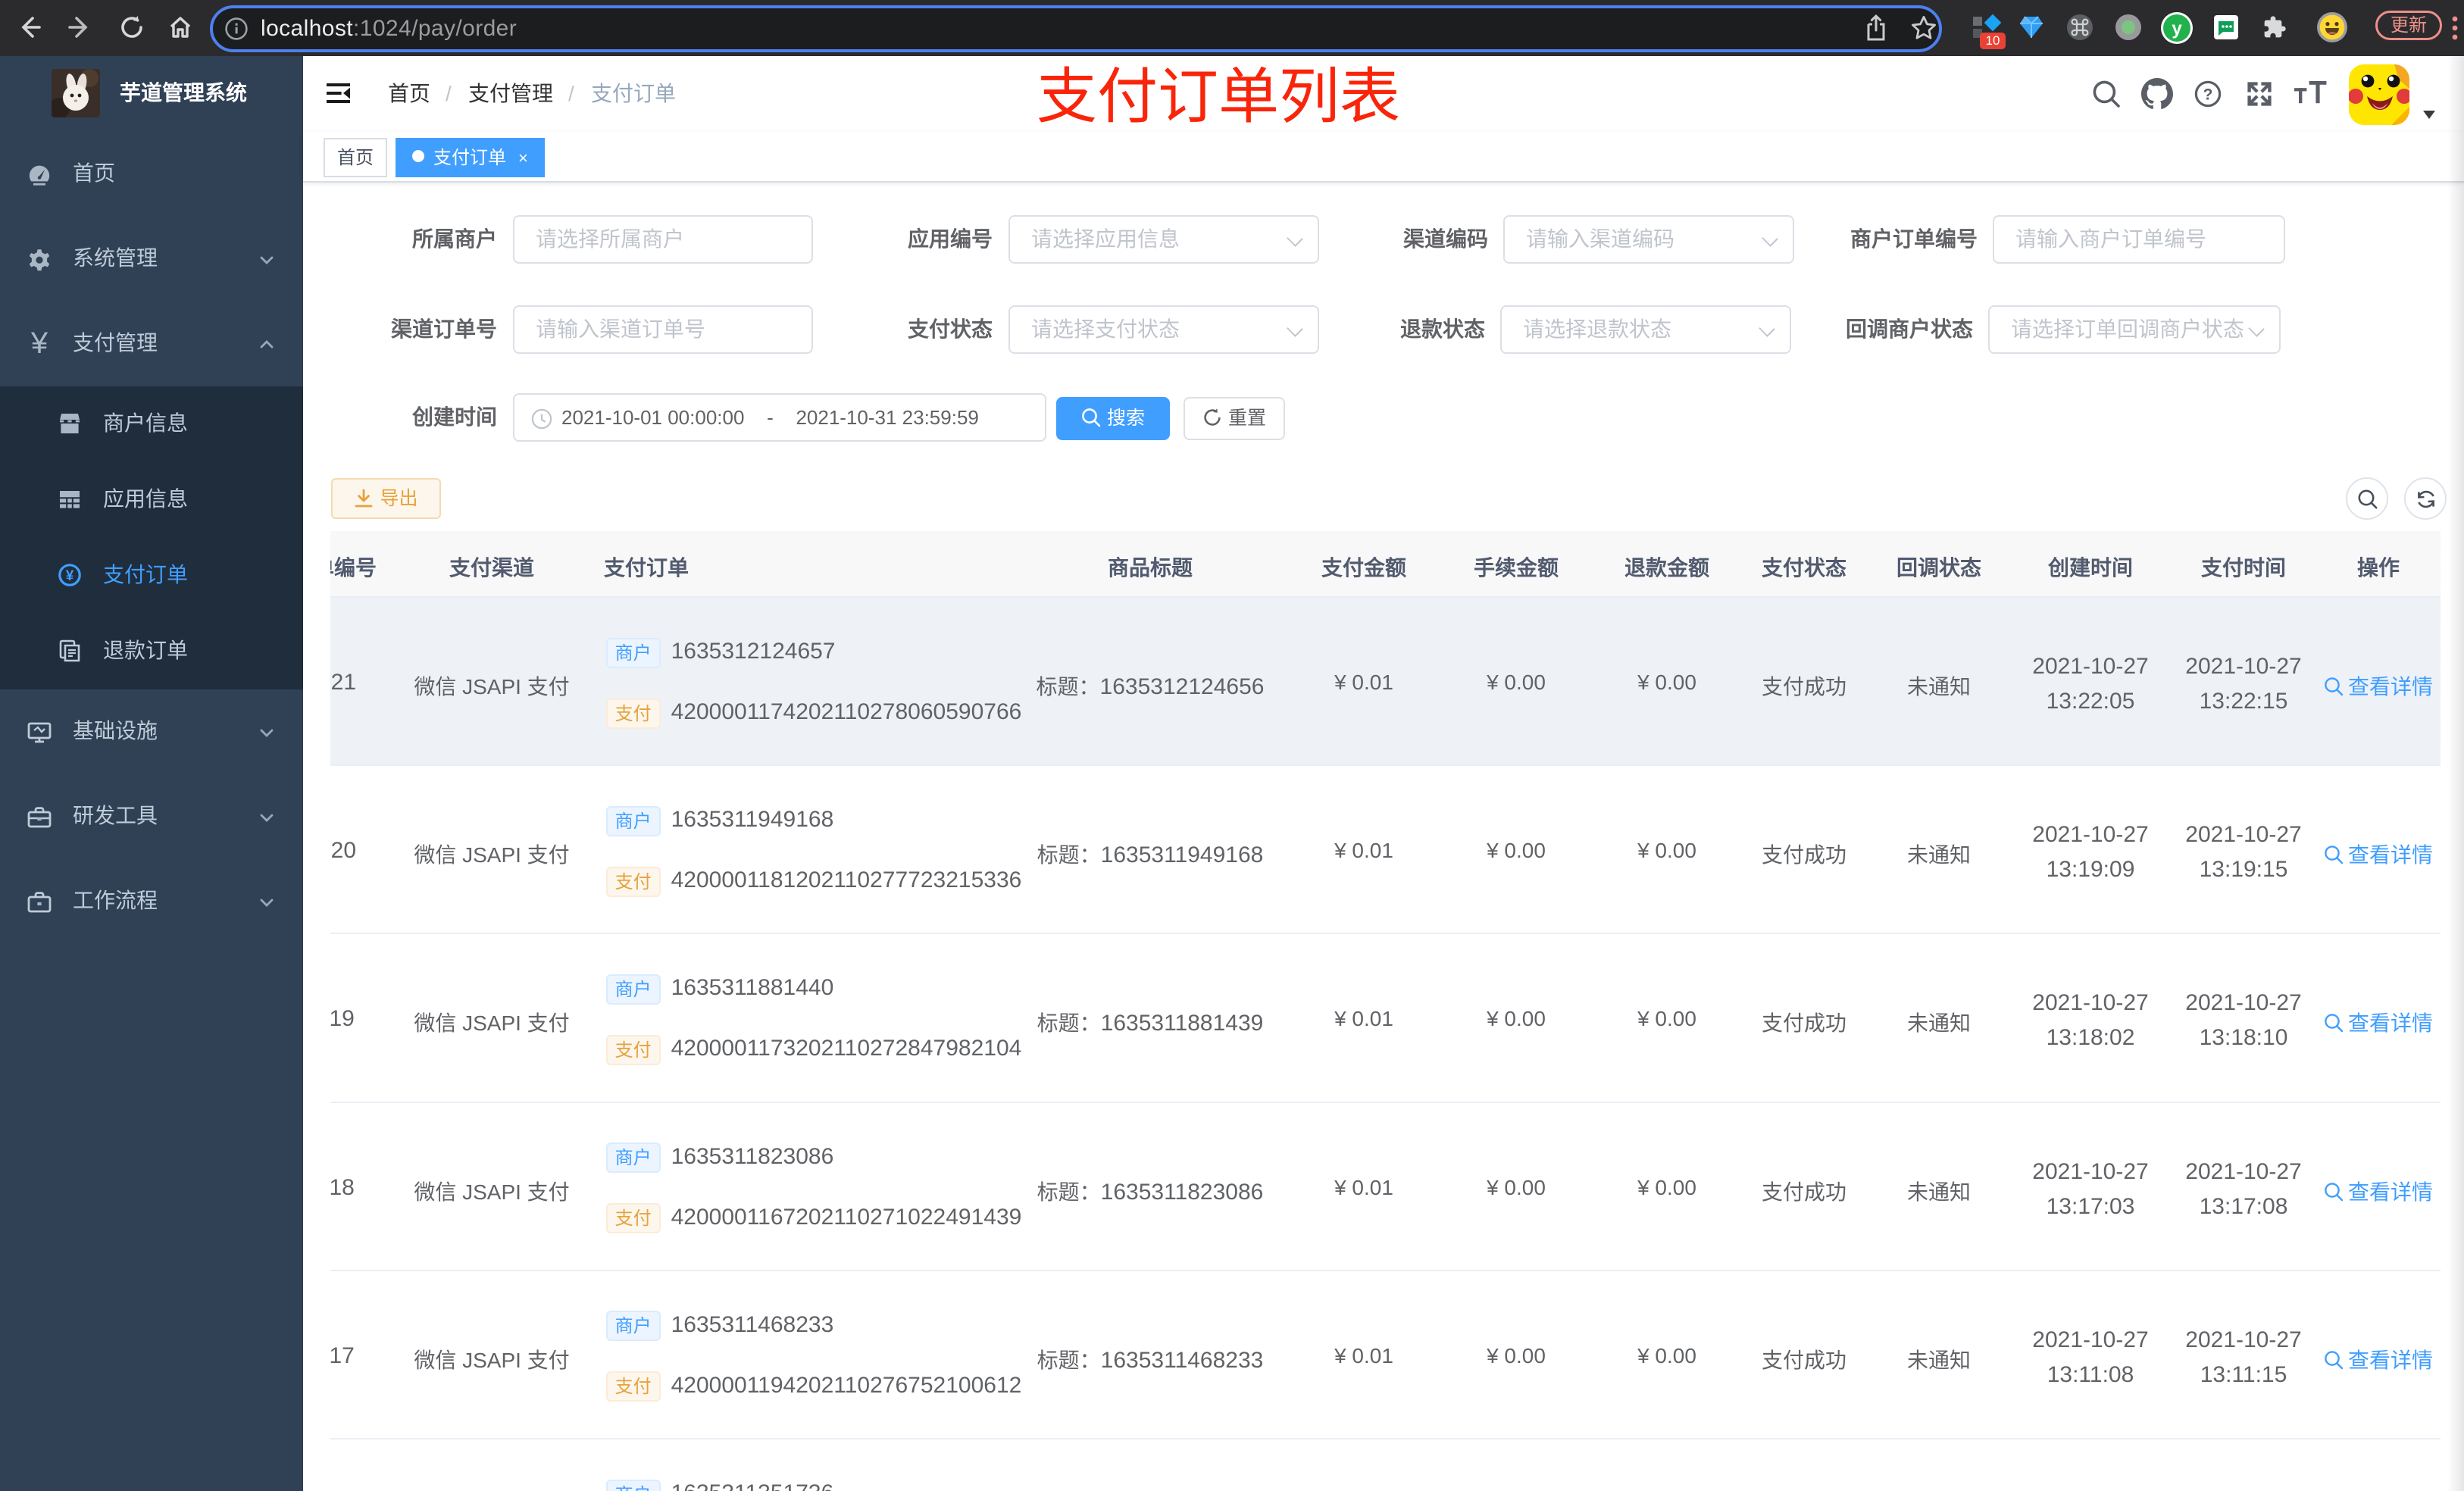 The width and height of the screenshot is (2464, 1491). I want to click on svg-text: y, so click(2177, 29).